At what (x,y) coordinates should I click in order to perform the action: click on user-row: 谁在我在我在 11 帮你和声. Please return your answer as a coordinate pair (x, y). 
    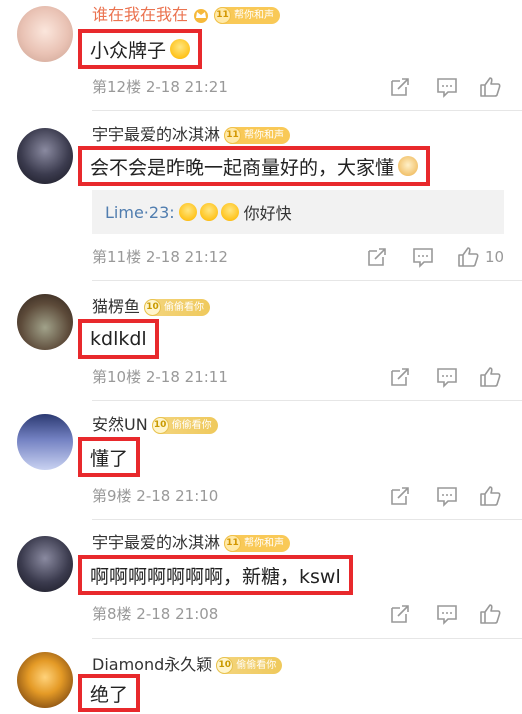
    Looking at the image, I should click on (186, 15).